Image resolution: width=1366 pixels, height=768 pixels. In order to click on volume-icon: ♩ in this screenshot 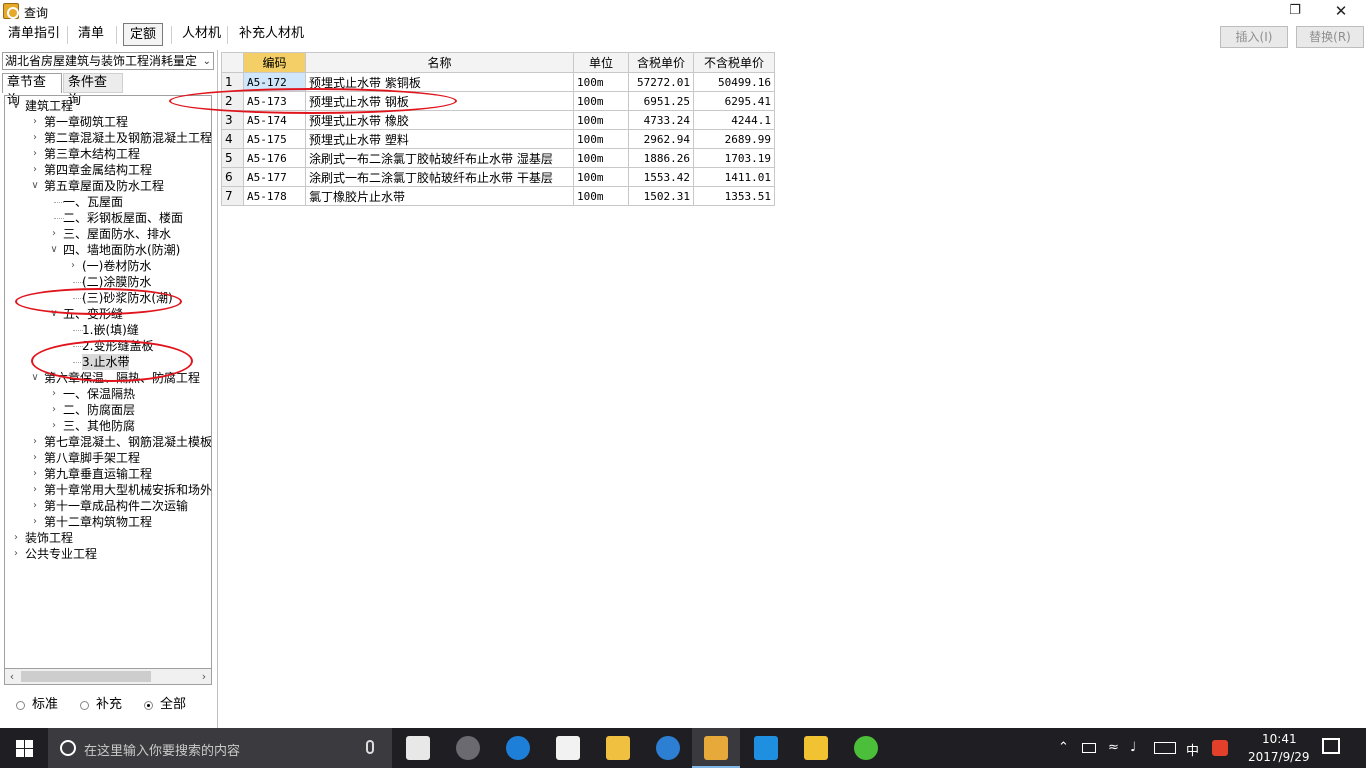, I will do `click(1133, 747)`.